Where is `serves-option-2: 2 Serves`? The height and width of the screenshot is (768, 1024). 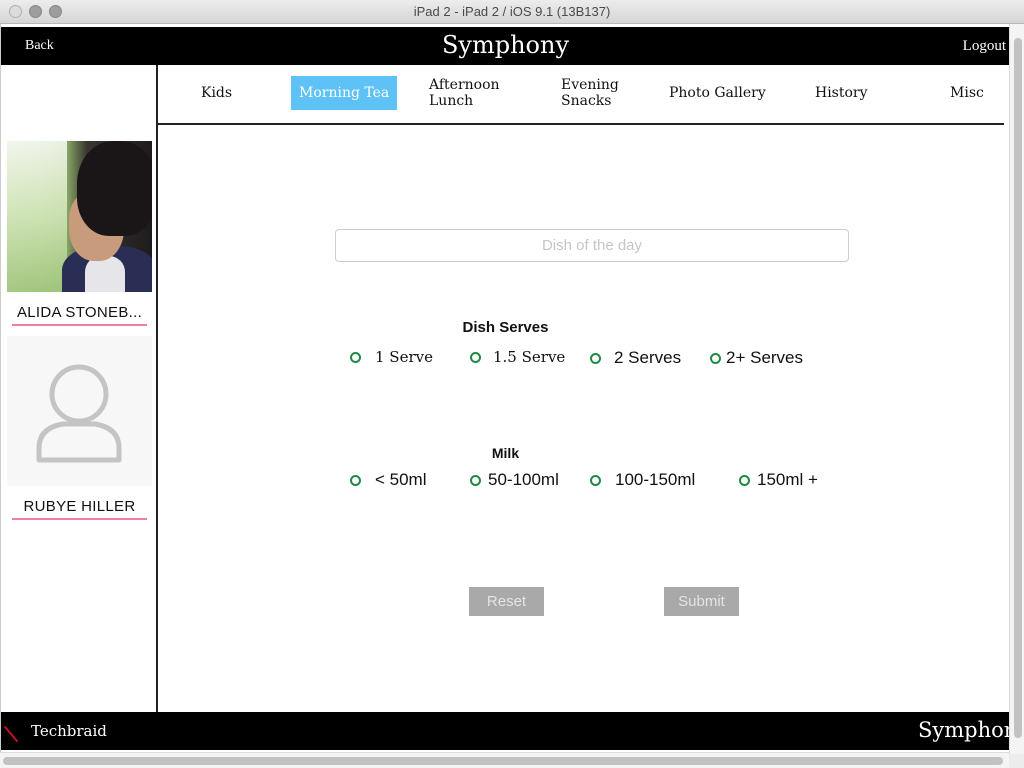
serves-option-2: 2 Serves is located at coordinates (635, 358).